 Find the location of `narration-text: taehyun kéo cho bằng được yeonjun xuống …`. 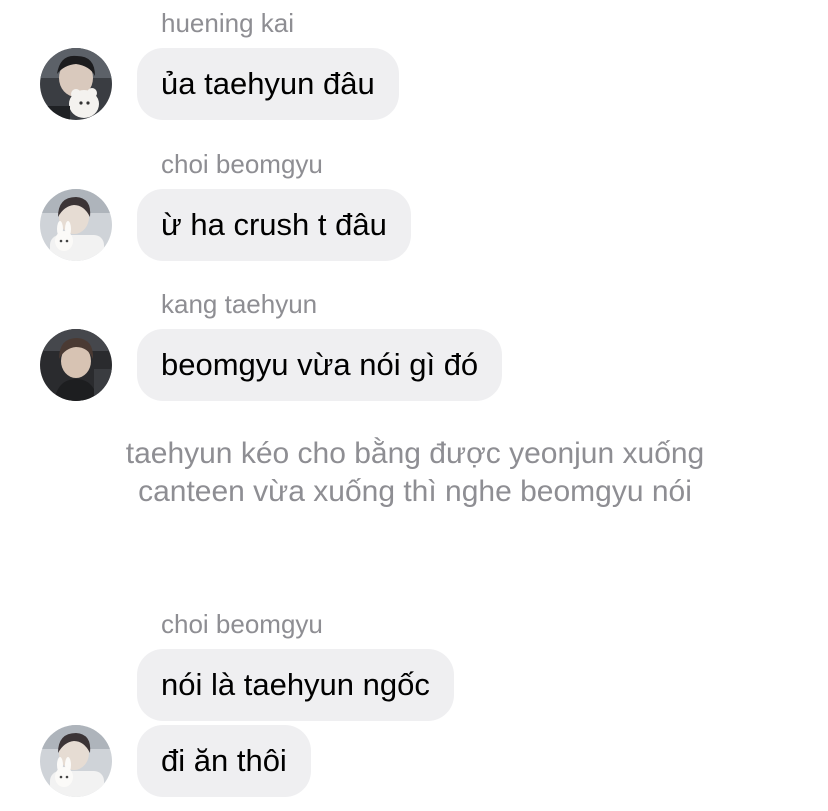

narration-text: taehyun kéo cho bằng được yeonjun xuống … is located at coordinates (415, 472).